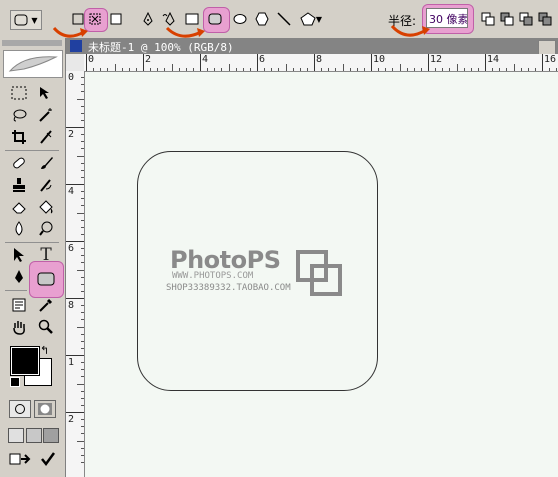  I want to click on imageready-icon, so click(20, 459).